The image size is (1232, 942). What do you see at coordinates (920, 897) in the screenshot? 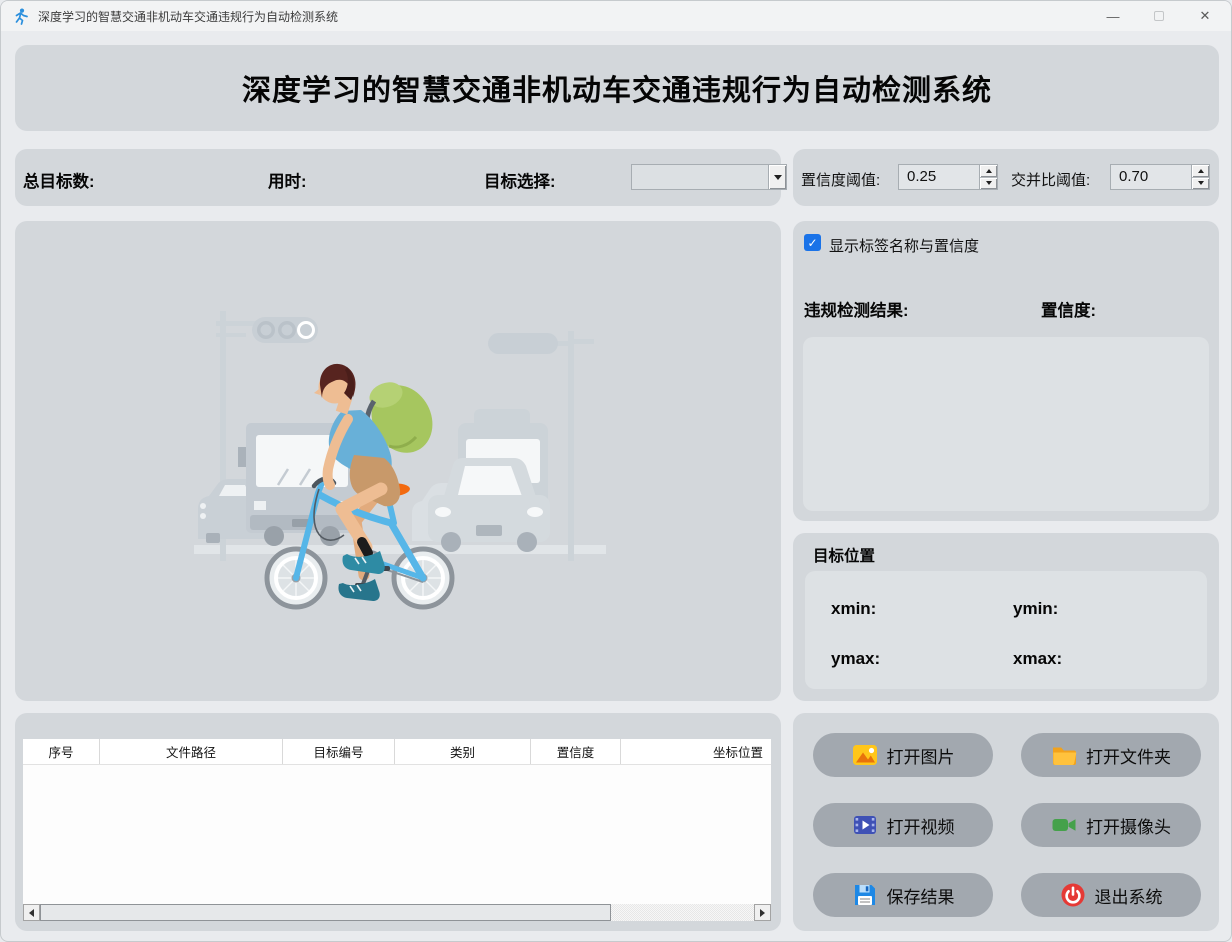
I see `button-label: 保存结果` at bounding box center [920, 897].